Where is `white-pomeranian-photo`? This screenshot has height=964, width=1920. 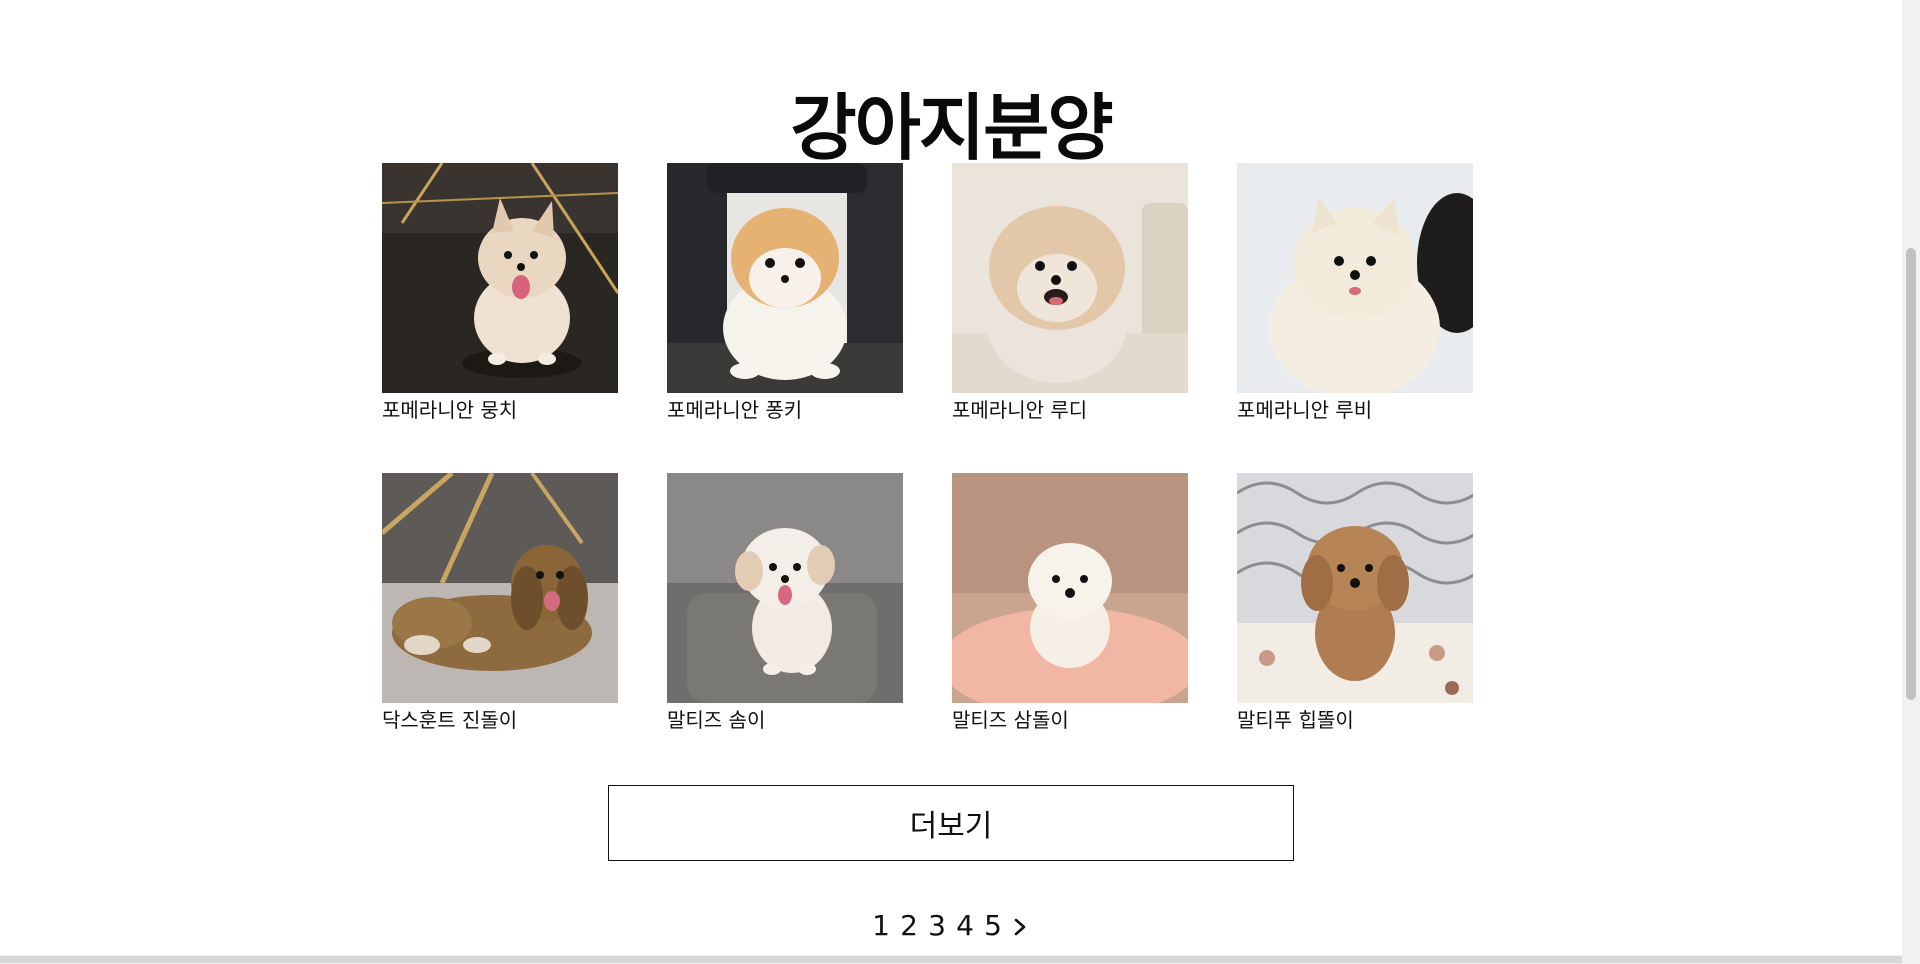
white-pomeranian-photo is located at coordinates (1355, 278).